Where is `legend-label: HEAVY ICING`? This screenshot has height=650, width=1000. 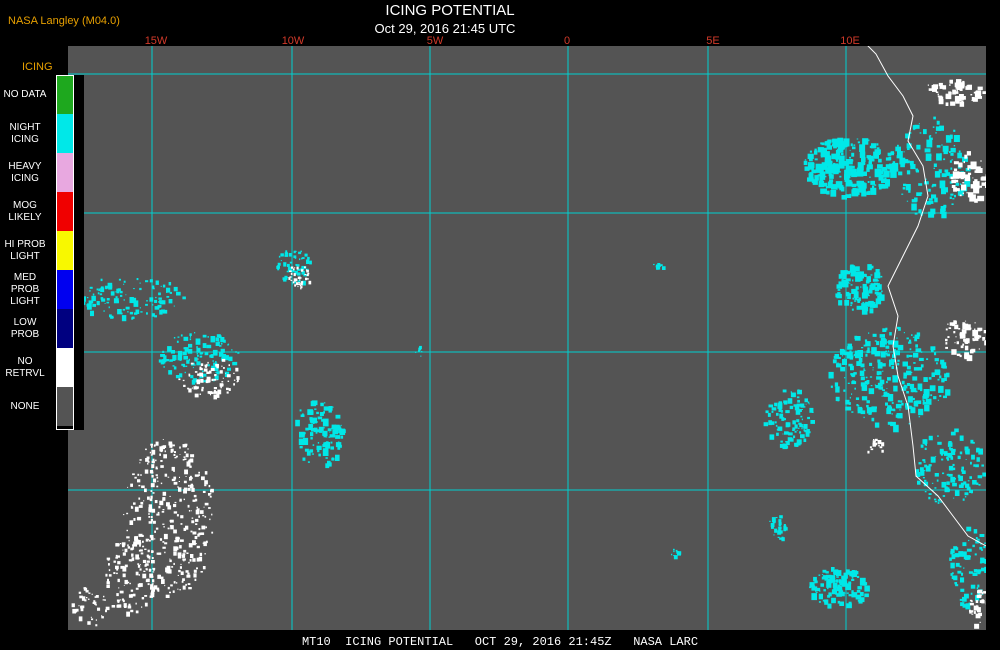
legend-label: HEAVY ICING is located at coordinates (25, 172).